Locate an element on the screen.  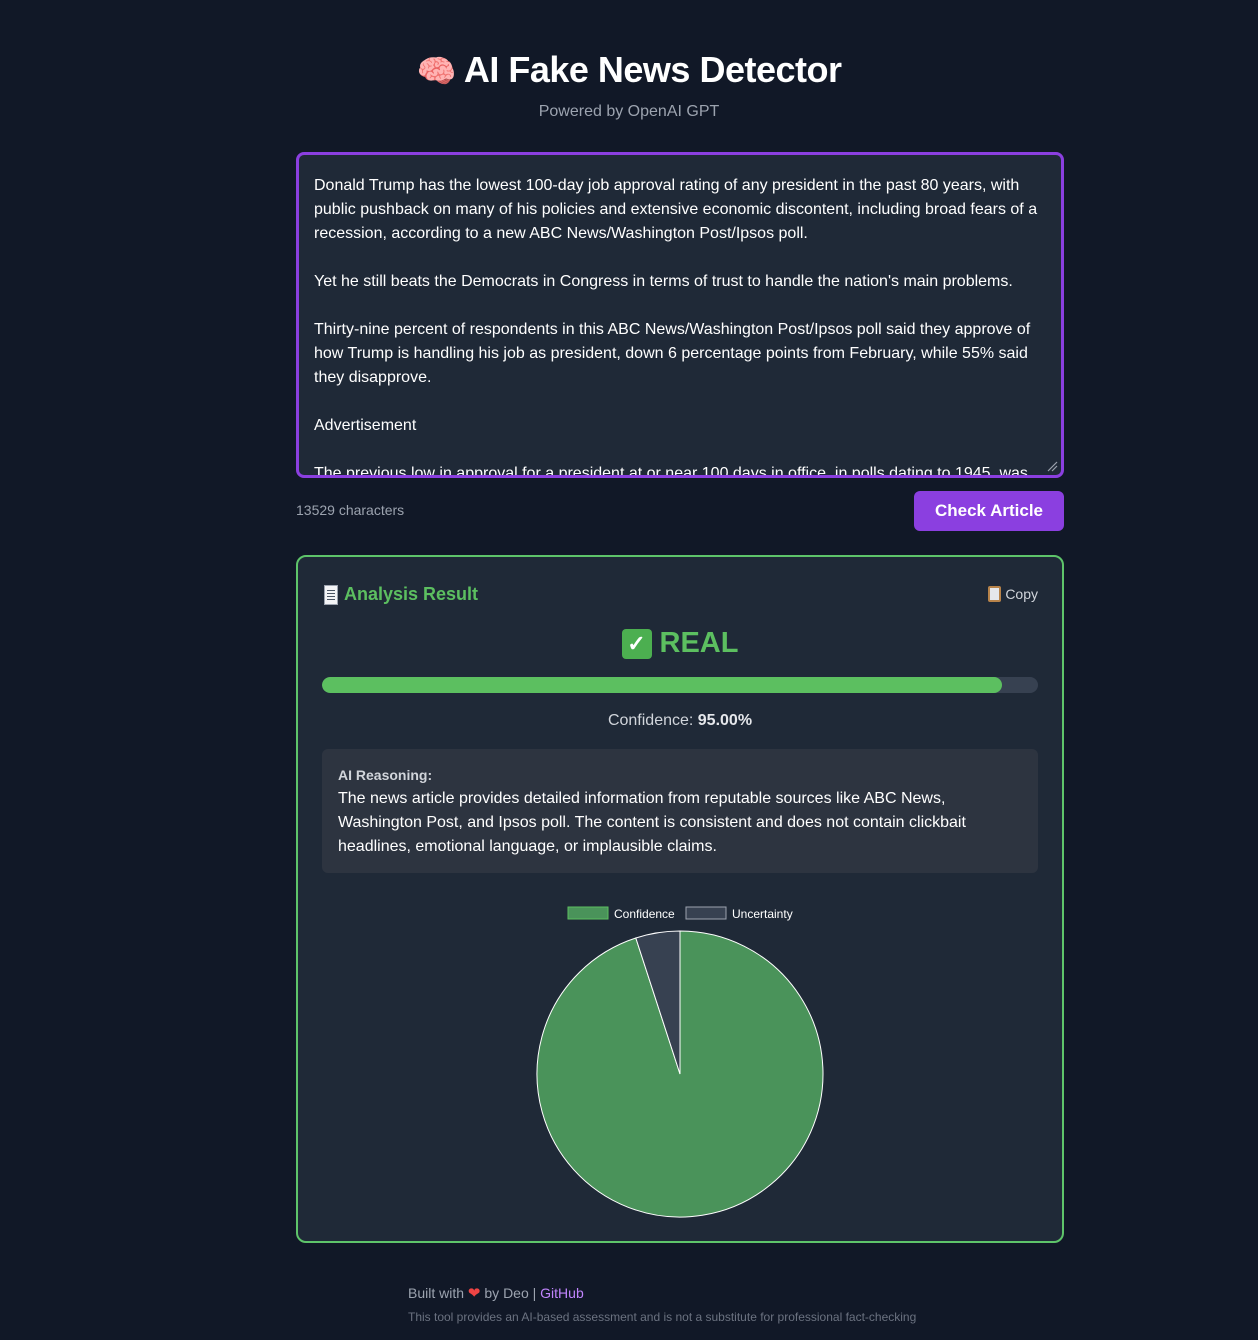
verdict: ✓ REAL is located at coordinates (680, 643).